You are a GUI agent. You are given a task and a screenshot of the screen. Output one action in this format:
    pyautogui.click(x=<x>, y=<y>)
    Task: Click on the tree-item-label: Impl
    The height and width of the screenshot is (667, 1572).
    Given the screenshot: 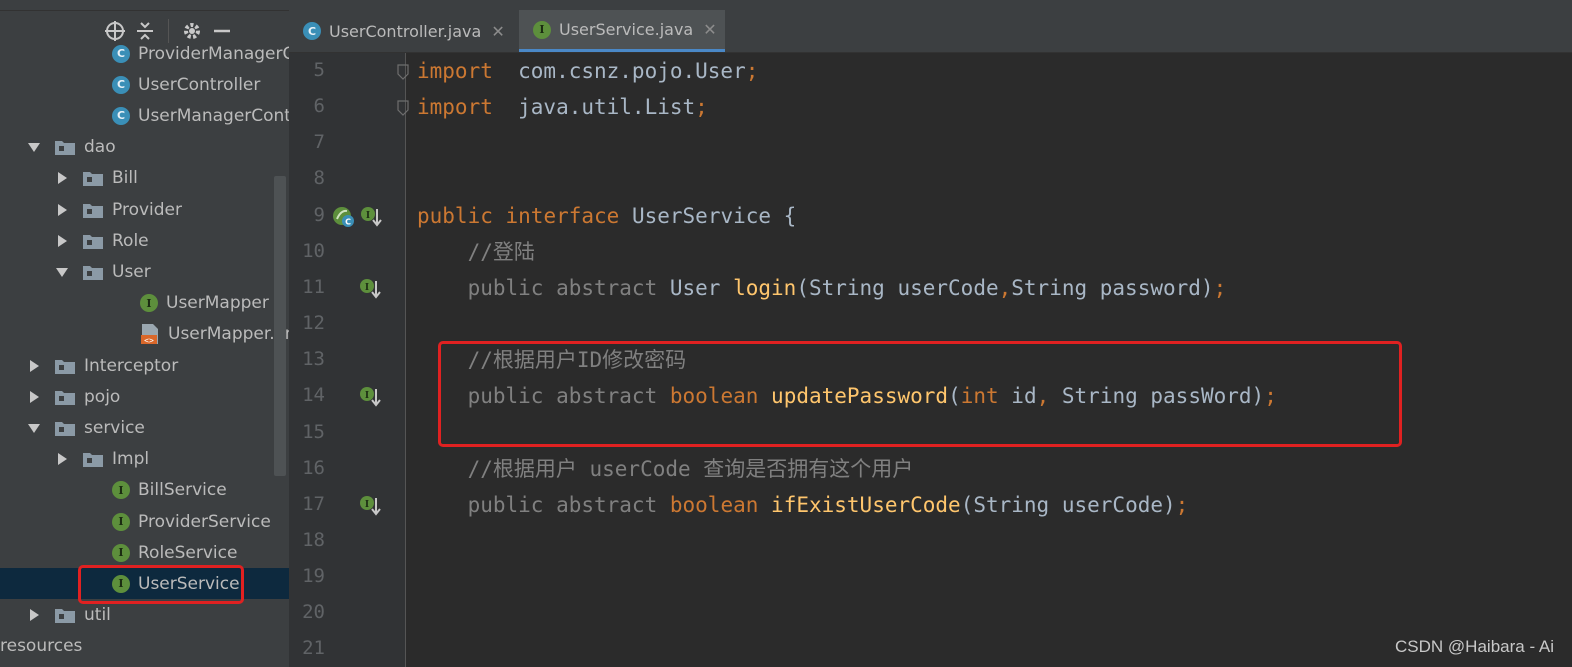 What is the action you would take?
    pyautogui.click(x=131, y=459)
    